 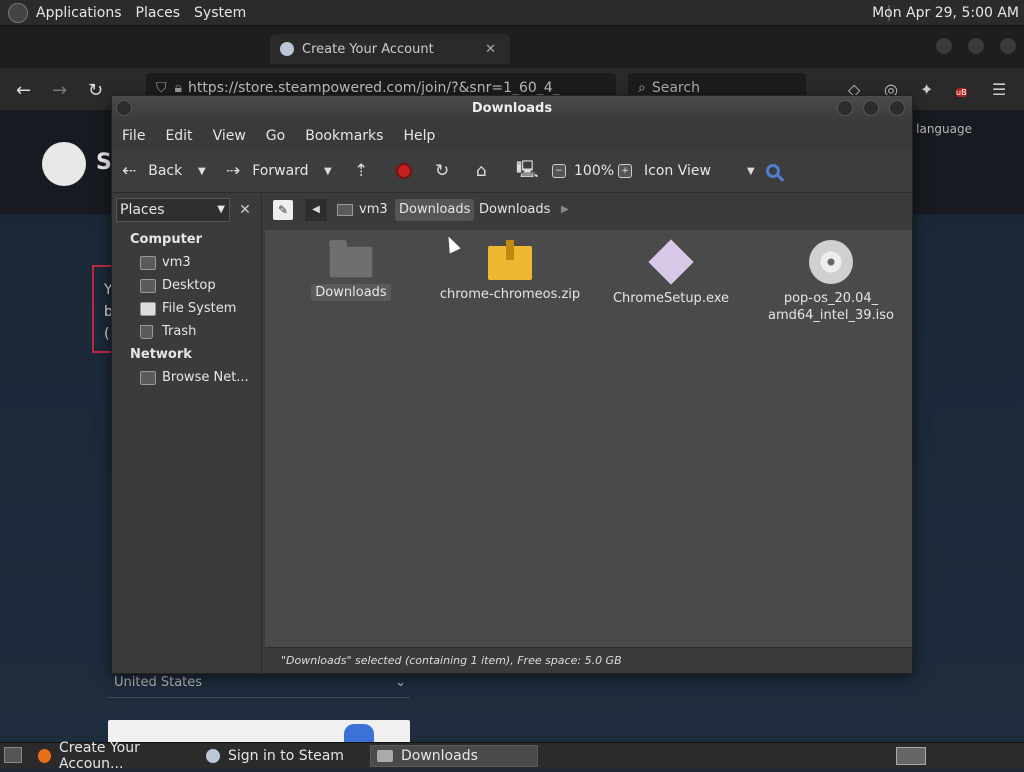 I want to click on window-menu-button, so click(x=124, y=108).